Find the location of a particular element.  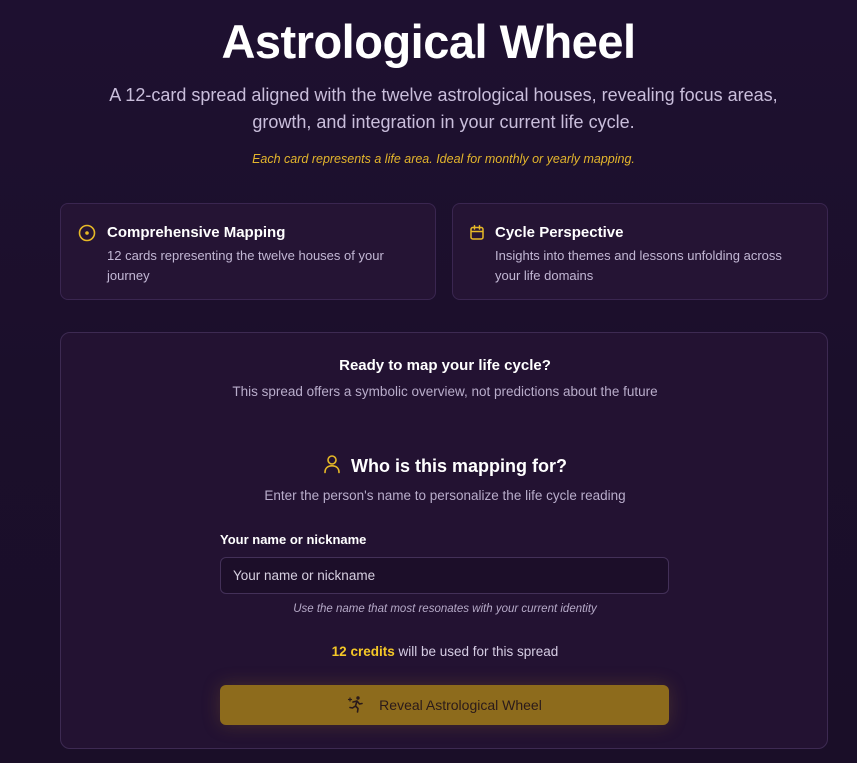

user-icon is located at coordinates (332, 466).